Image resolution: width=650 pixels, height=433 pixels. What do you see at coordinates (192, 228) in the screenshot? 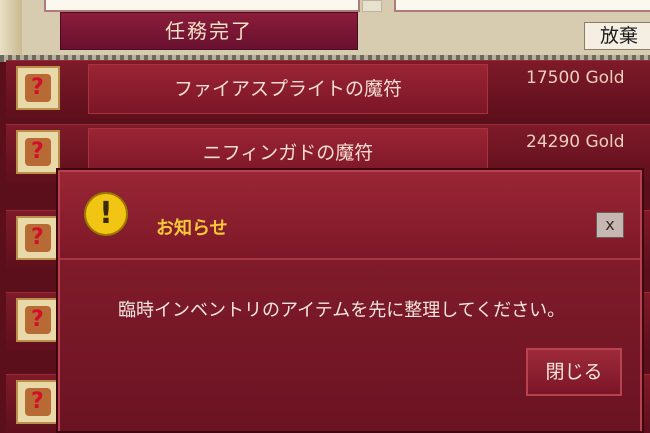
I see `dialog-title: お知らせ` at bounding box center [192, 228].